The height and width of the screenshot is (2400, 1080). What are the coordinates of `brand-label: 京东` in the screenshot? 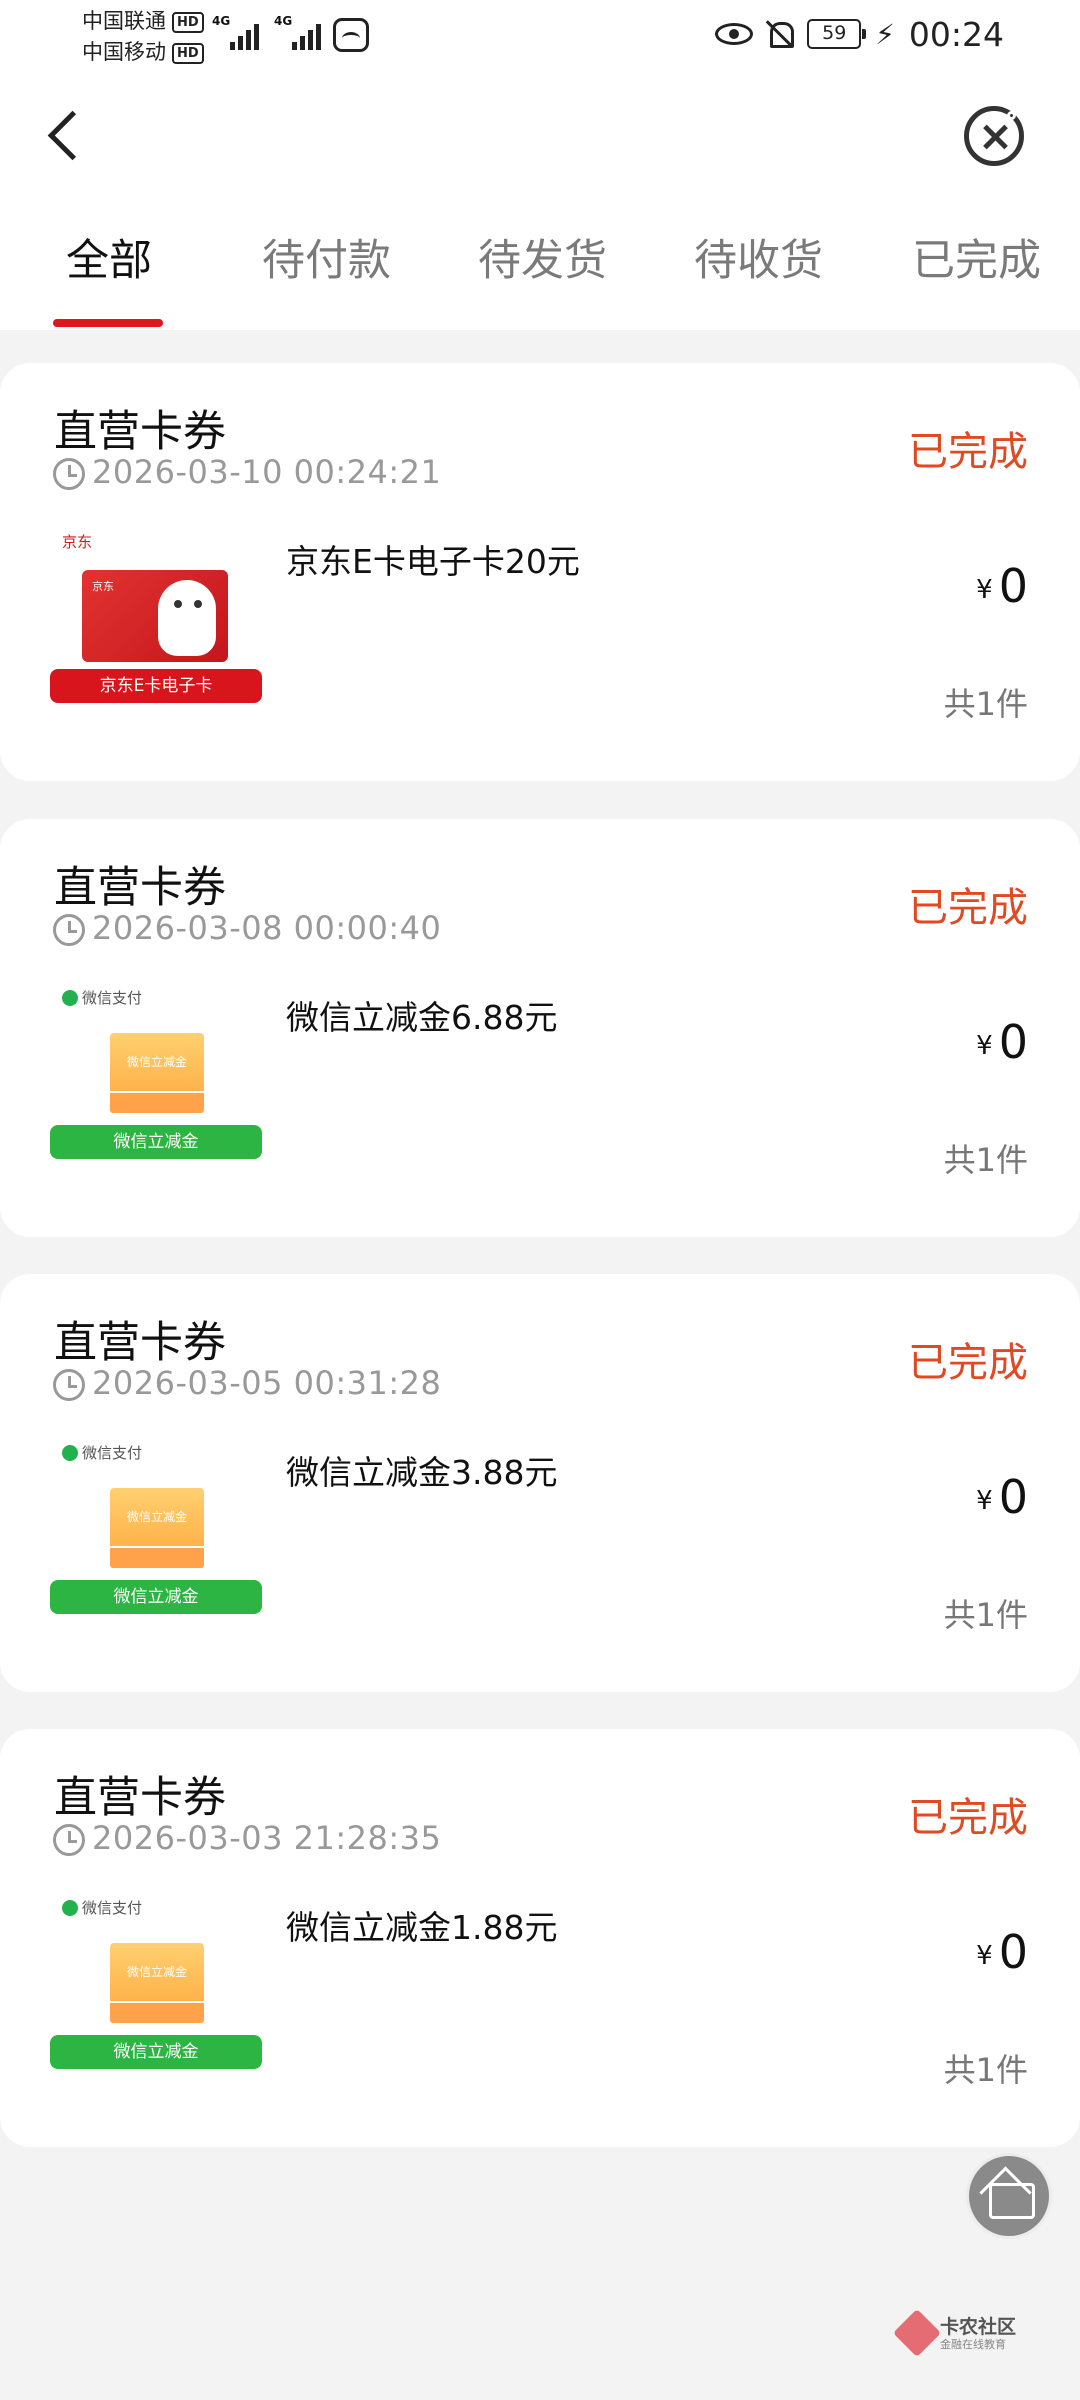 It's located at (77, 542).